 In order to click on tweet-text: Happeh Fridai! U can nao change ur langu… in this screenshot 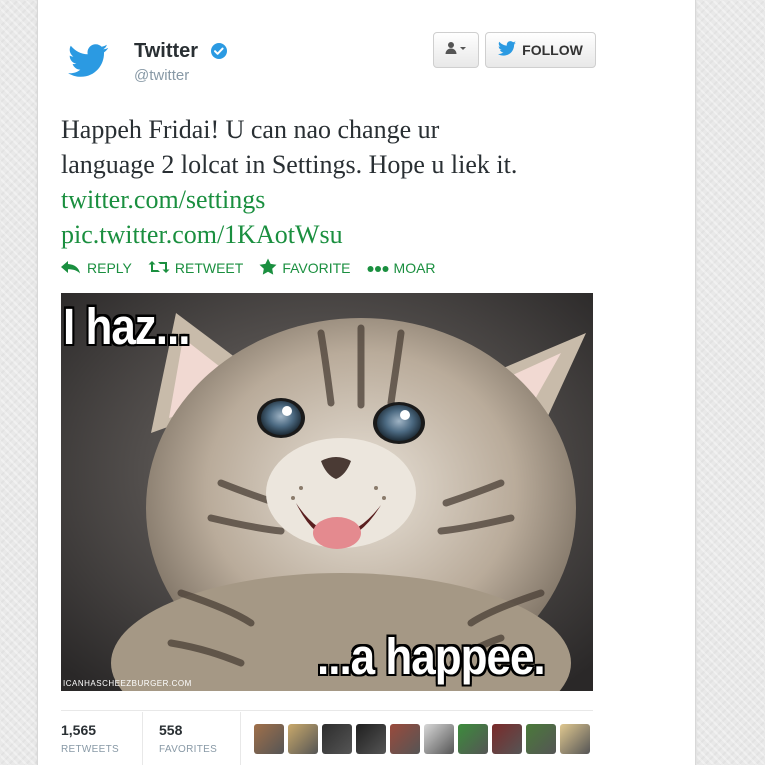, I will do `click(351, 182)`.